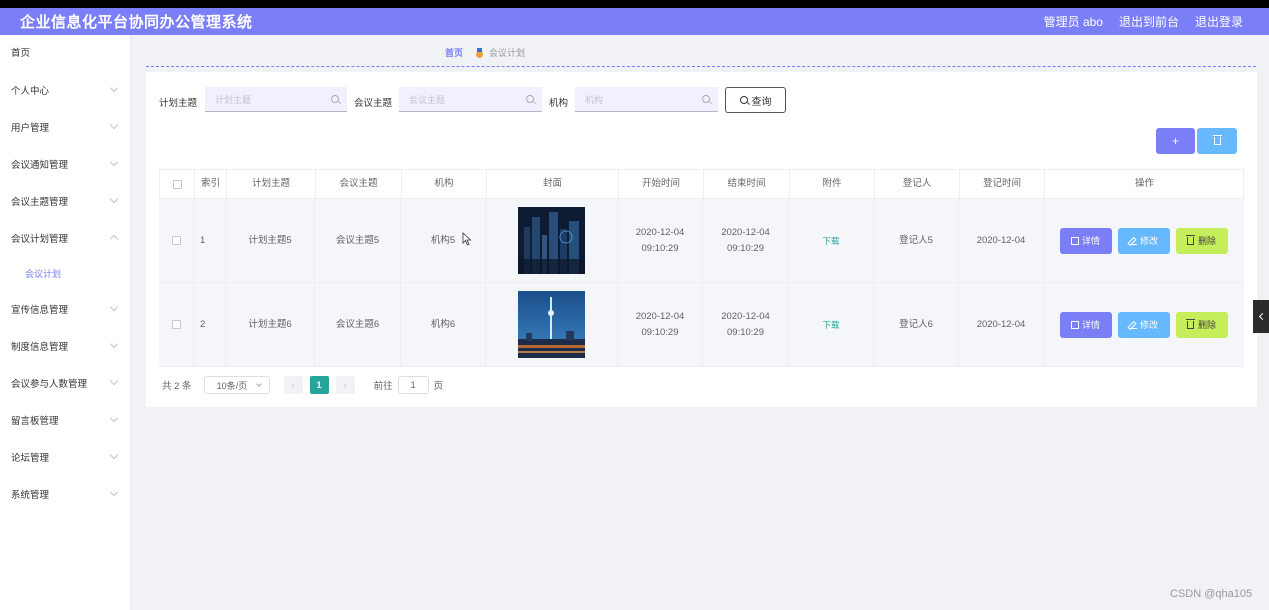  Describe the element at coordinates (65, 457) in the screenshot. I see `sidebar-item-forum: 论坛管理` at that location.